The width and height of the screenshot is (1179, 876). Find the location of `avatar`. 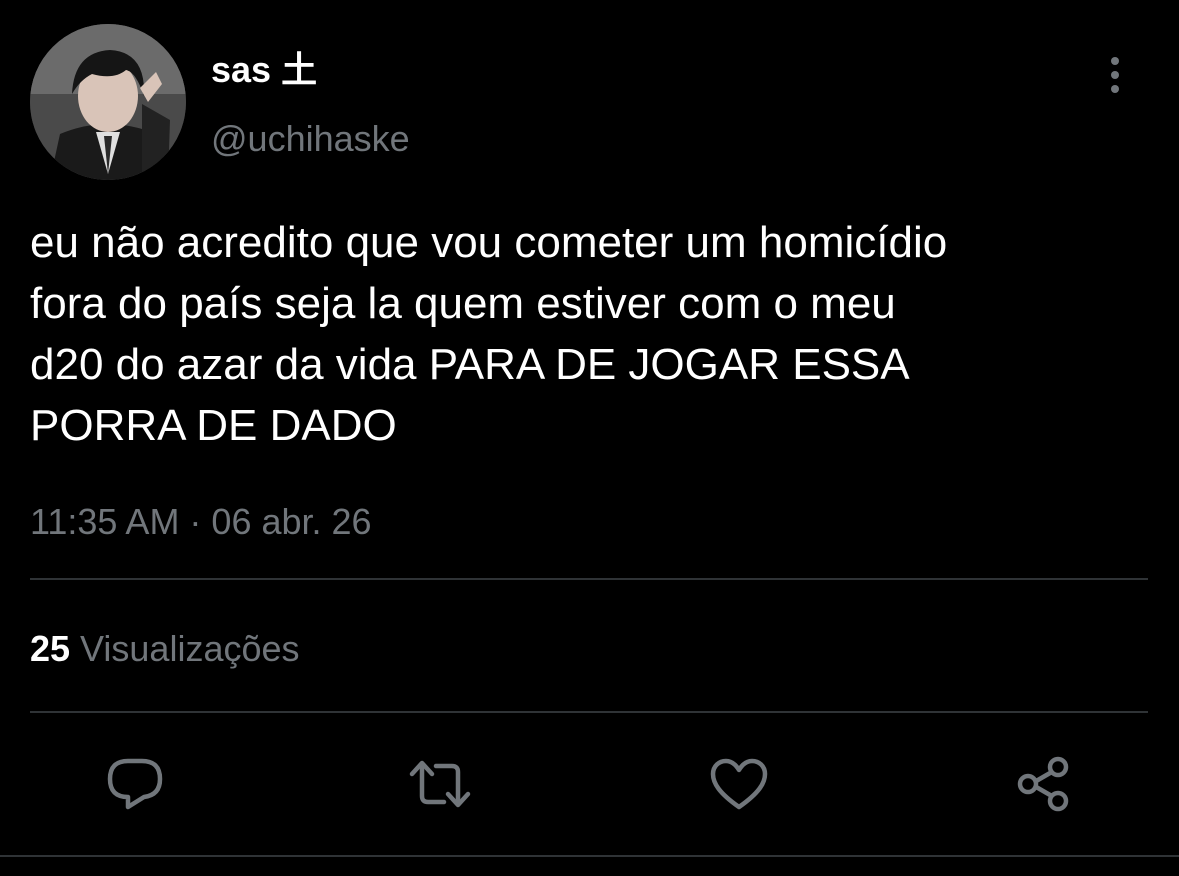

avatar is located at coordinates (108, 102).